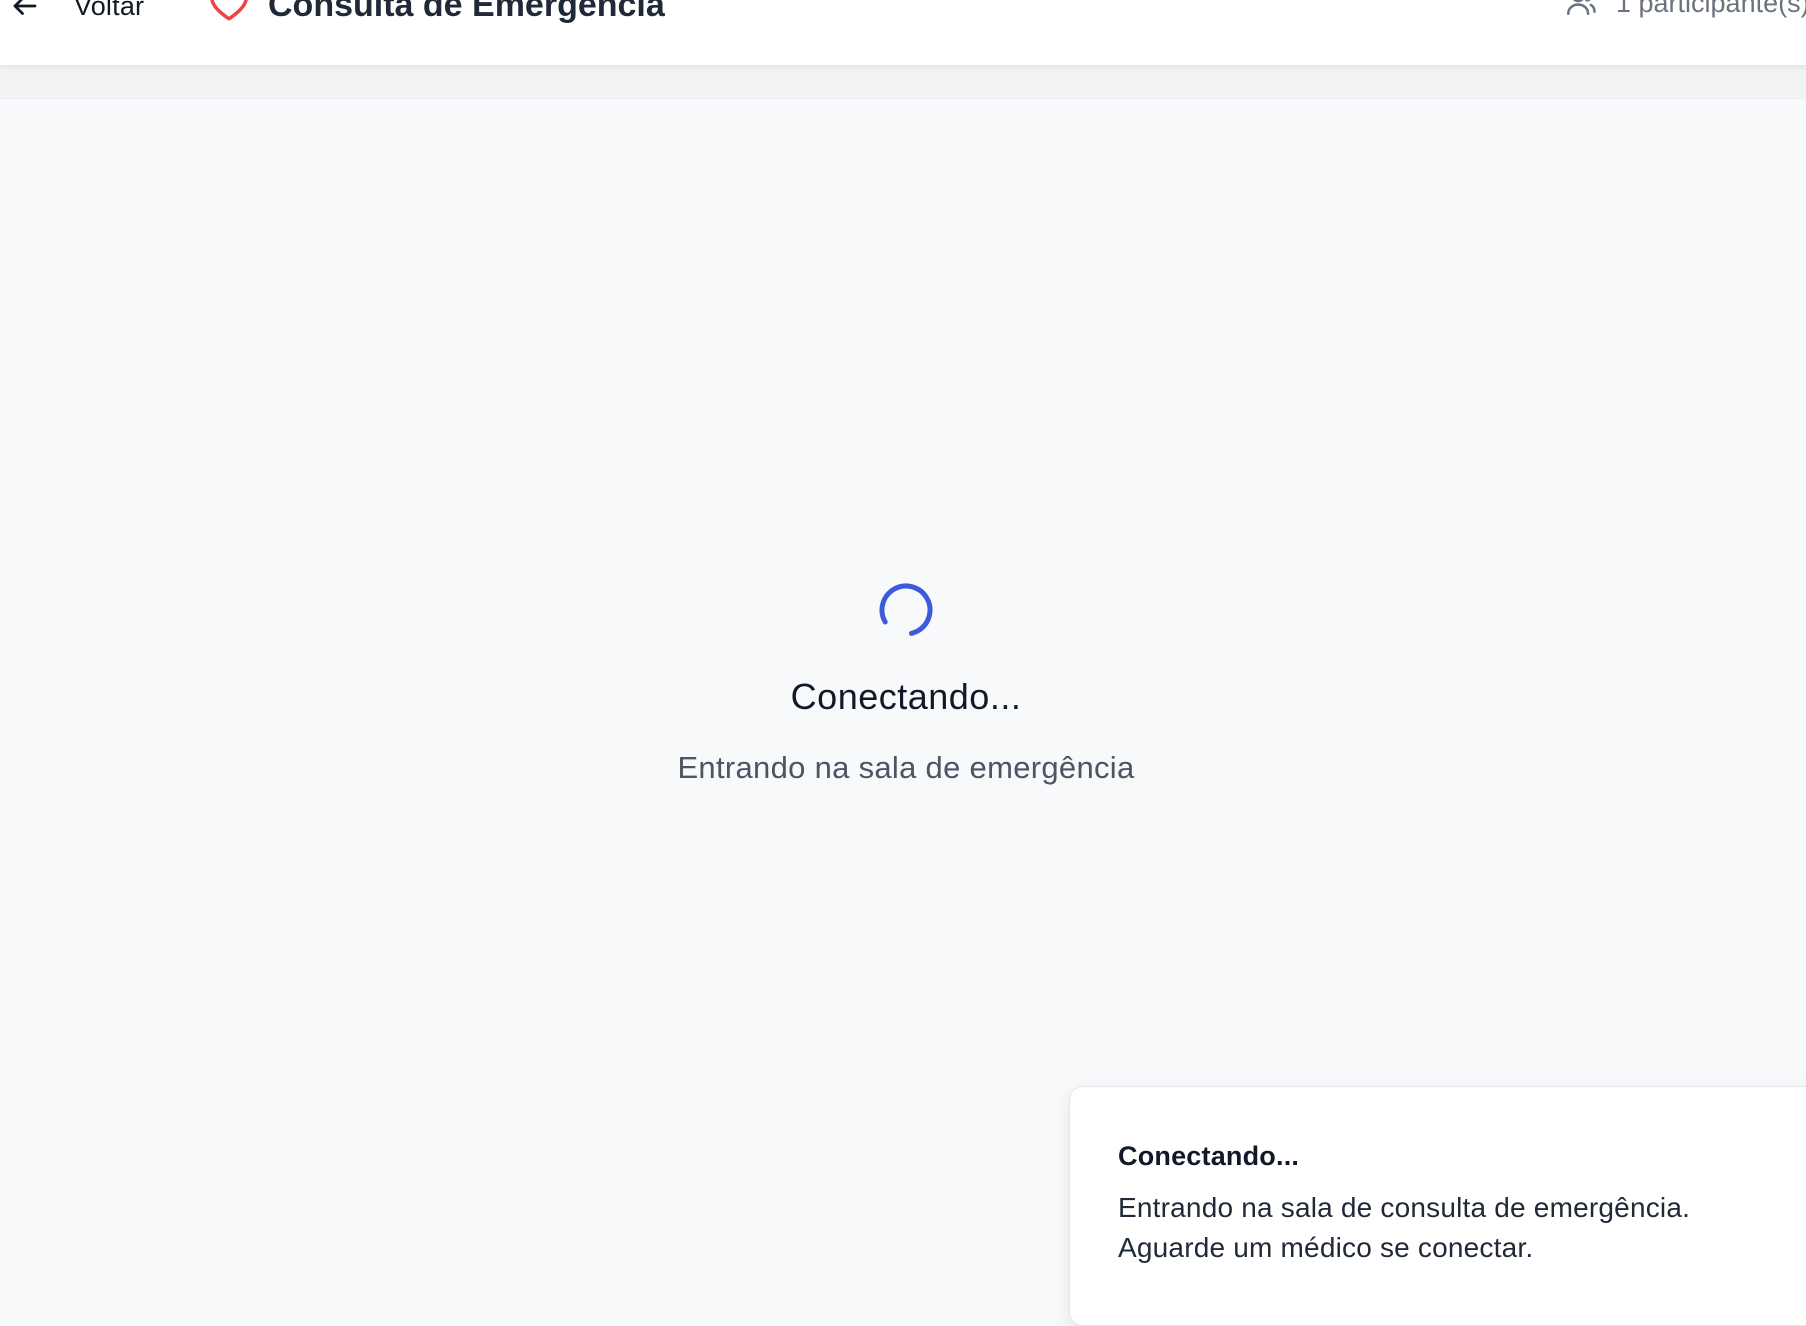 The image size is (1806, 1326). I want to click on back-button: Voltar, so click(77, 13).